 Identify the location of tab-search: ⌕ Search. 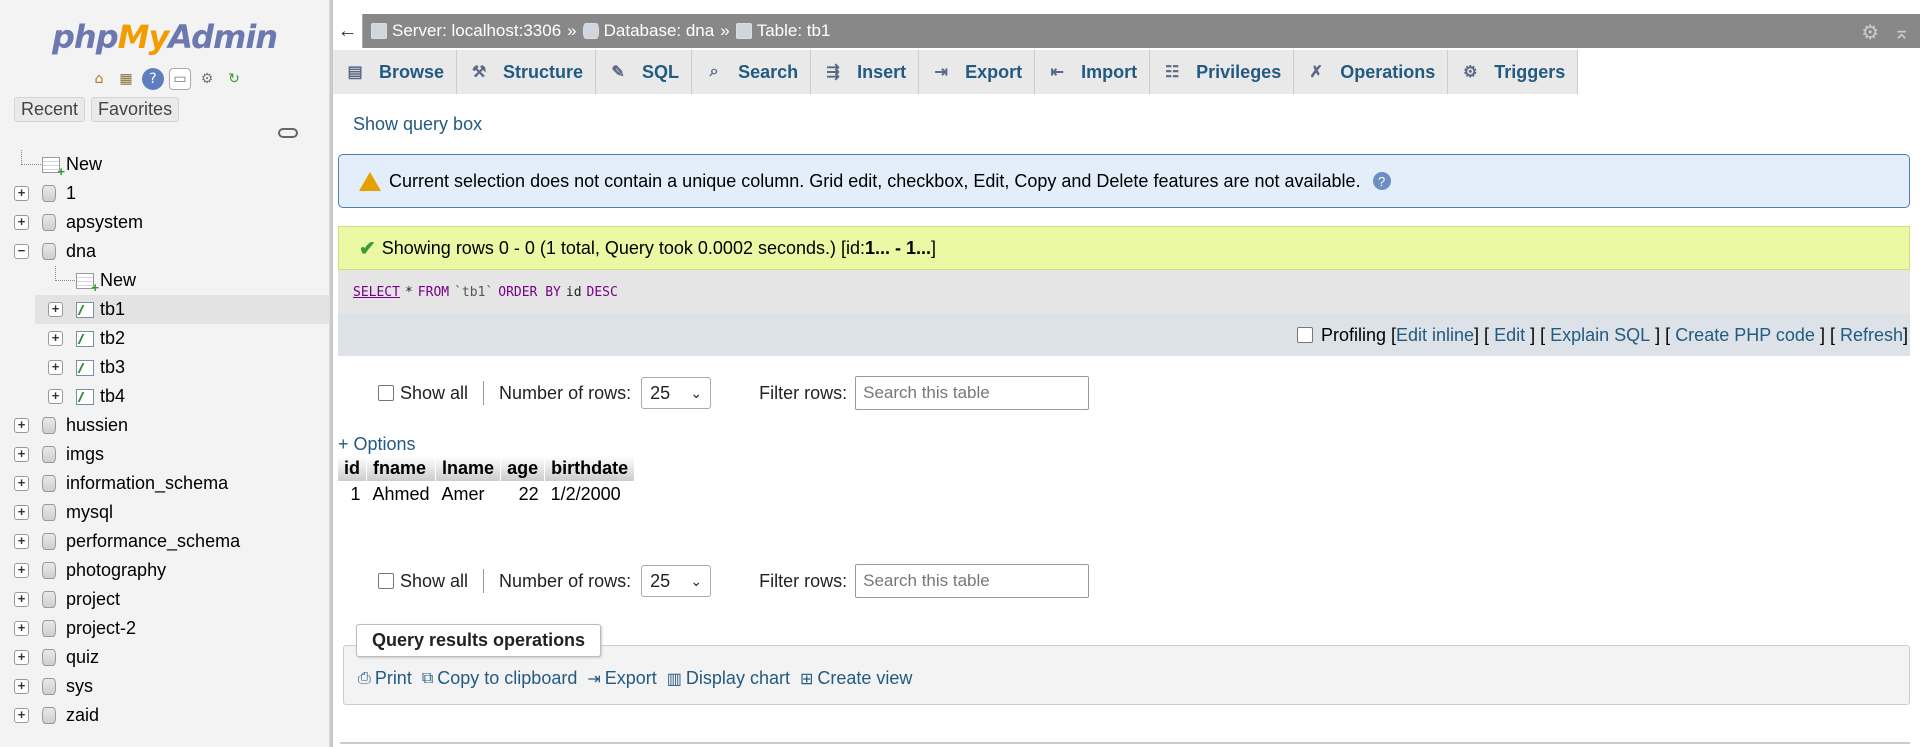
(752, 72).